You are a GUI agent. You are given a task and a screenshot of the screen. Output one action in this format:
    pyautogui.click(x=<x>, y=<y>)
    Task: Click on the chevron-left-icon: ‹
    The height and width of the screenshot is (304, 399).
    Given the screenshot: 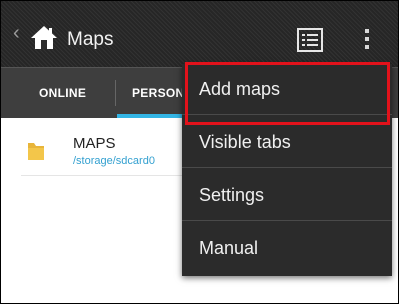 What is the action you would take?
    pyautogui.click(x=16, y=33)
    